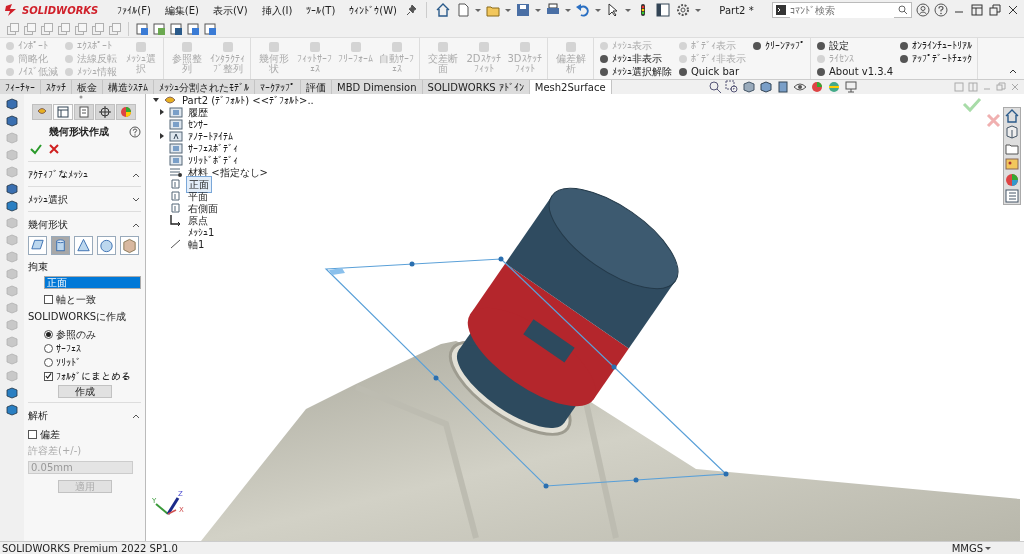 The width and height of the screenshot is (1024, 554). I want to click on ribbon-tab: ｽｹｯﾁ, so click(56, 87).